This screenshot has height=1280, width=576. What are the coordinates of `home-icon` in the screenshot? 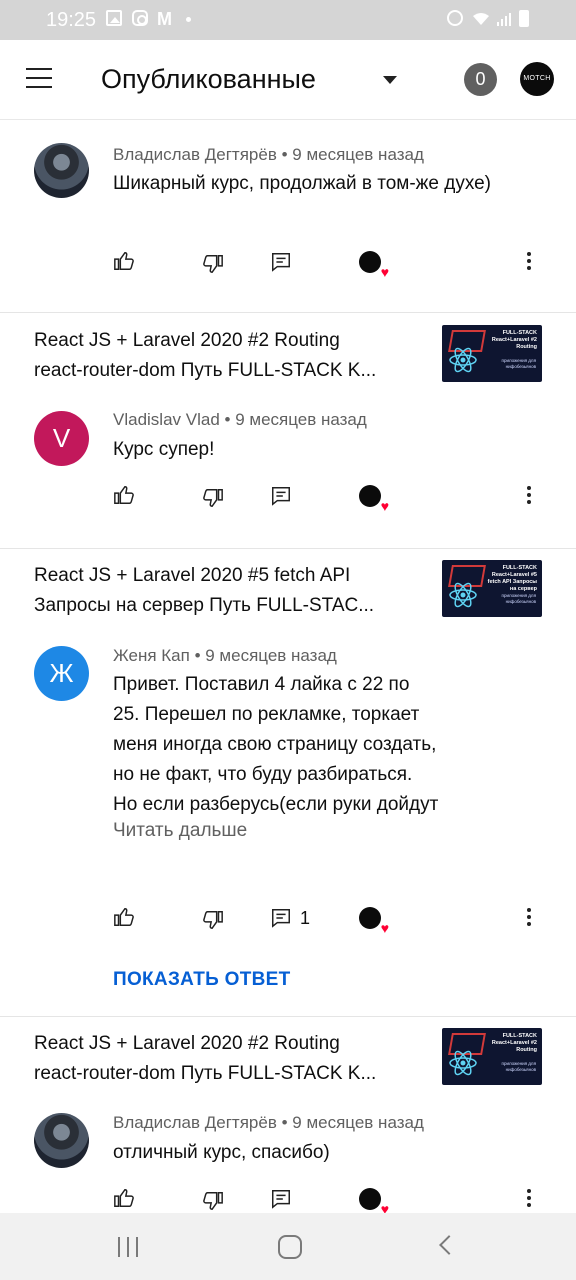 It's located at (290, 1247).